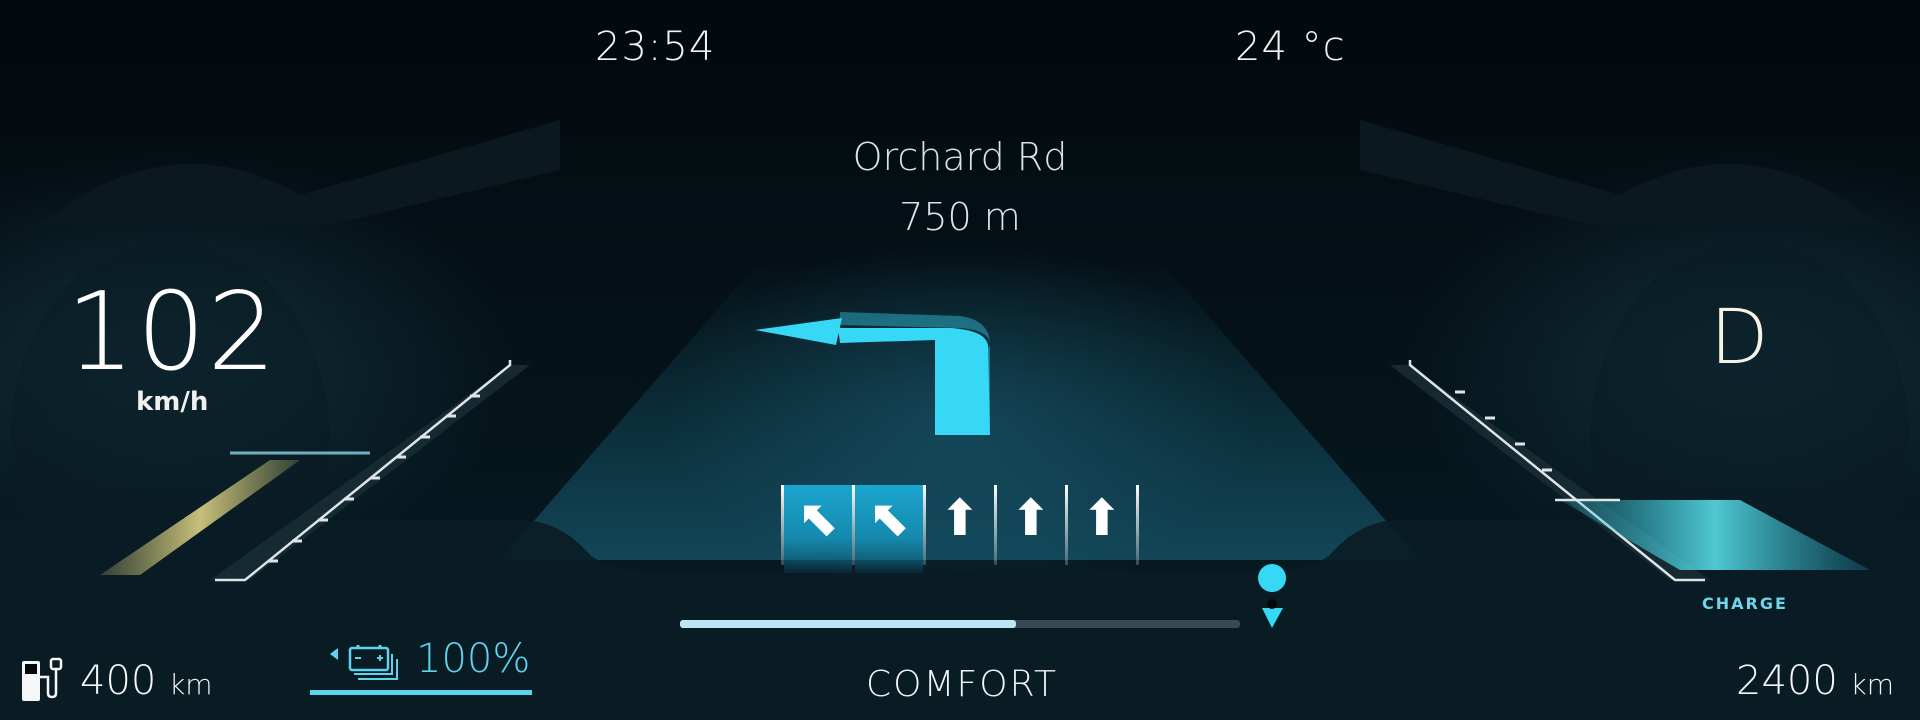  What do you see at coordinates (191, 684) in the screenshot?
I see `fuel-range-unit: km` at bounding box center [191, 684].